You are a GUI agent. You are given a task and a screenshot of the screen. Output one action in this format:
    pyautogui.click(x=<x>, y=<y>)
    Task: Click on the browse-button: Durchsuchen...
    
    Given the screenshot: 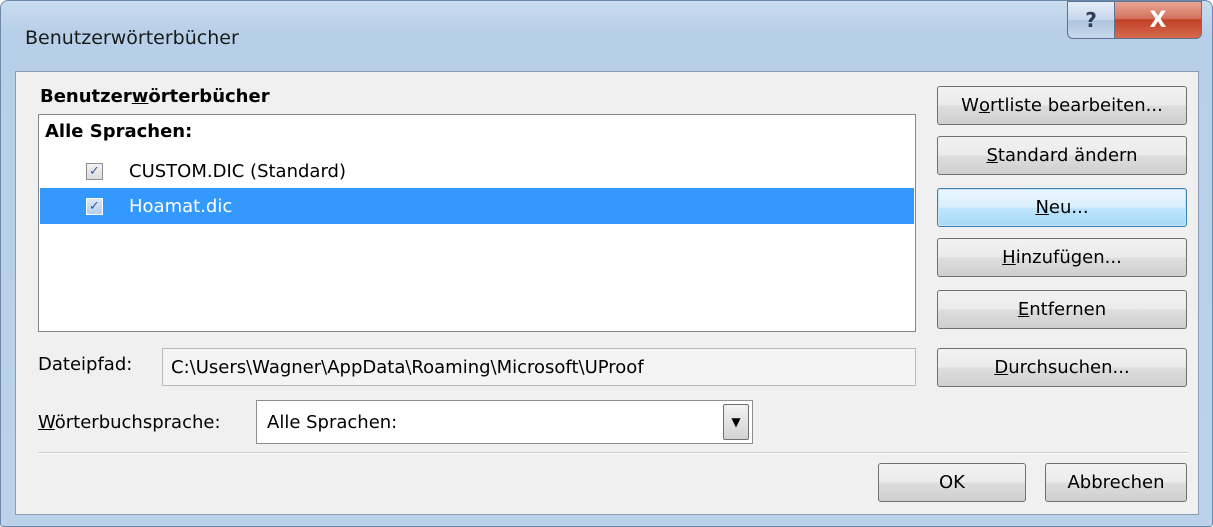 What is the action you would take?
    pyautogui.click(x=1062, y=367)
    